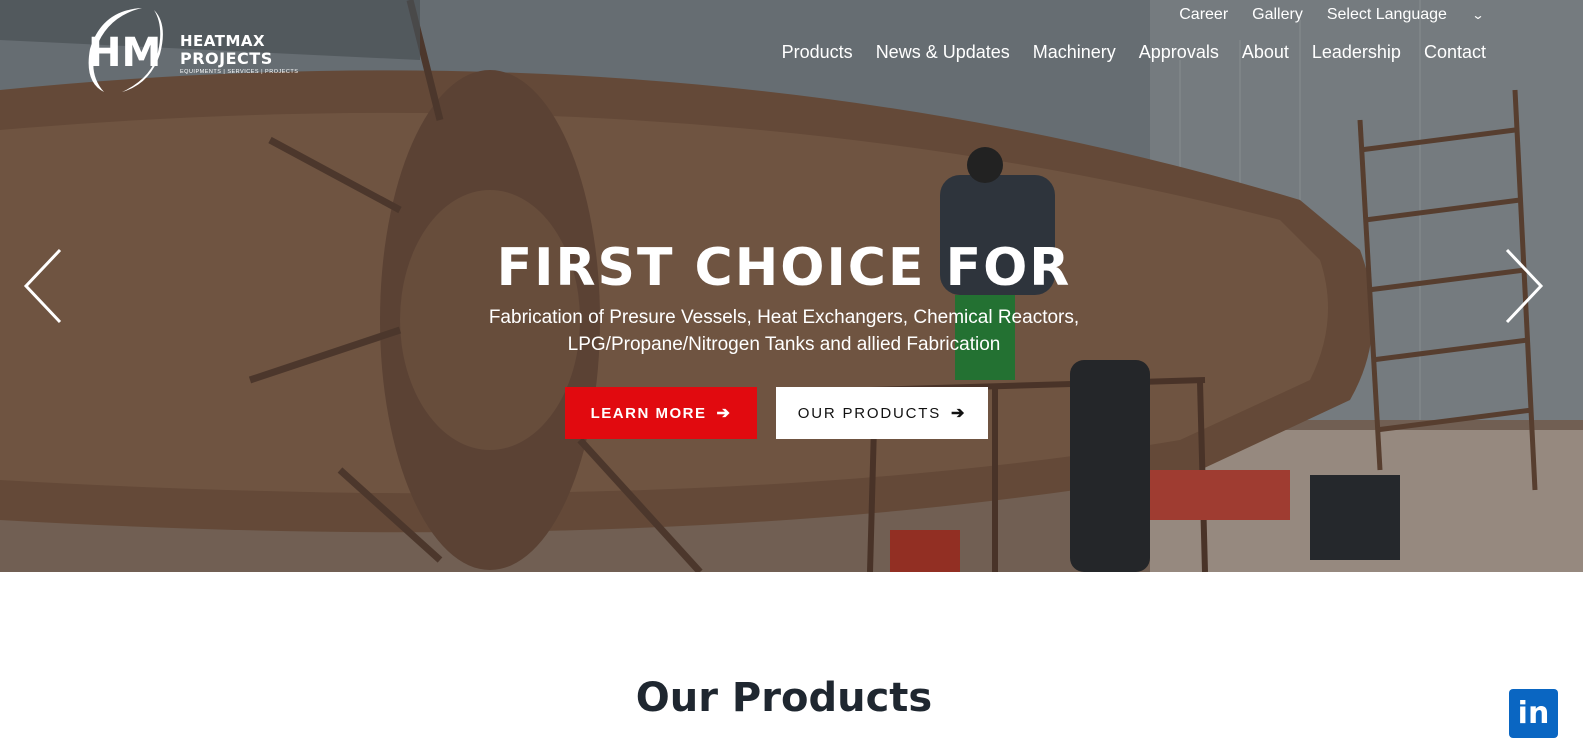 This screenshot has width=1583, height=754. Describe the element at coordinates (1478, 15) in the screenshot. I see `chevron-down-icon: ⌄` at that location.